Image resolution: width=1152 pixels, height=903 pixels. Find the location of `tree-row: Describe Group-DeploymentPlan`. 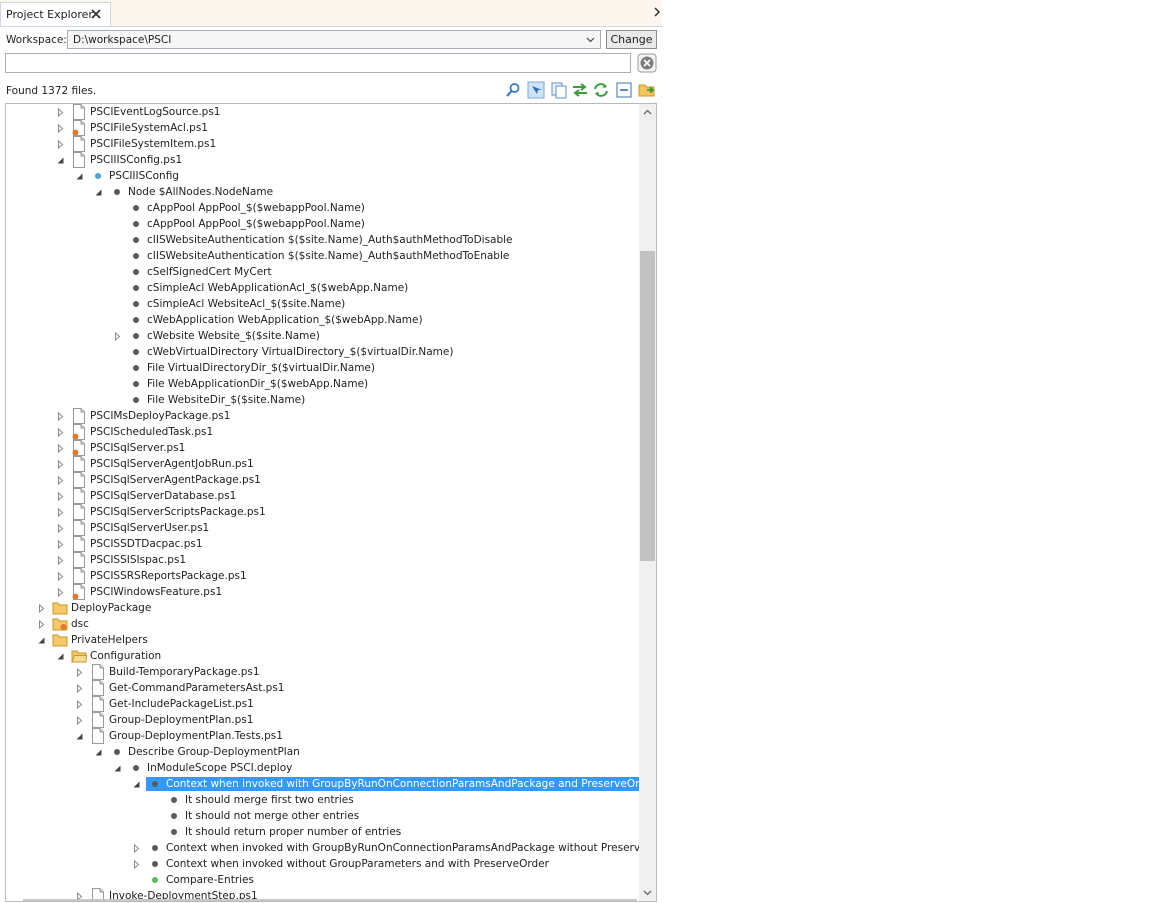

tree-row: Describe Group-DeploymentPlan is located at coordinates (323, 752).